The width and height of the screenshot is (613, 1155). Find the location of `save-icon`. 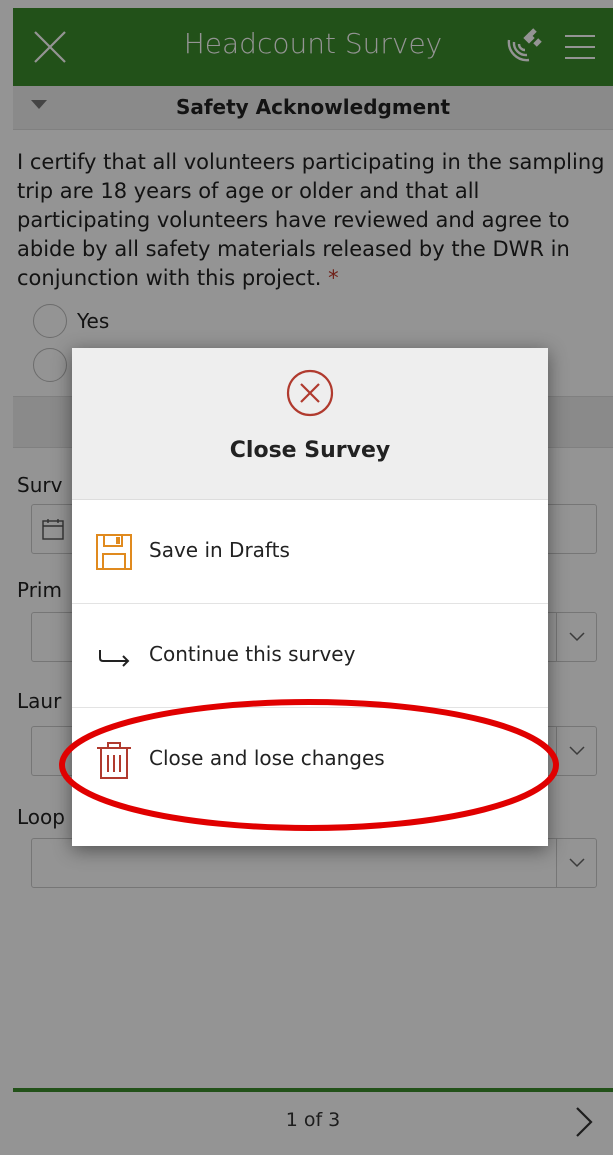

save-icon is located at coordinates (114, 552).